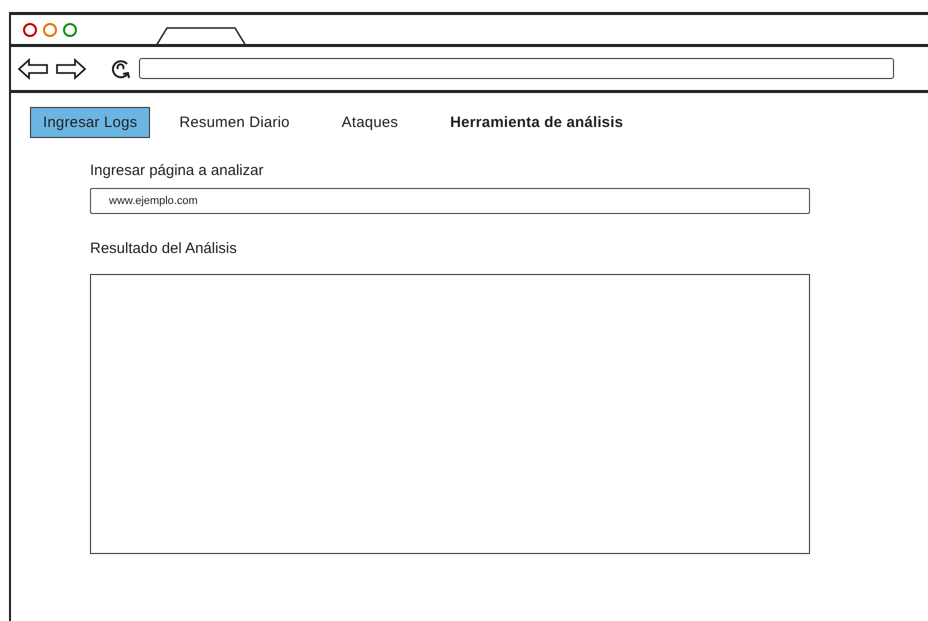  Describe the element at coordinates (201, 37) in the screenshot. I see `browser-tab-icon` at that location.